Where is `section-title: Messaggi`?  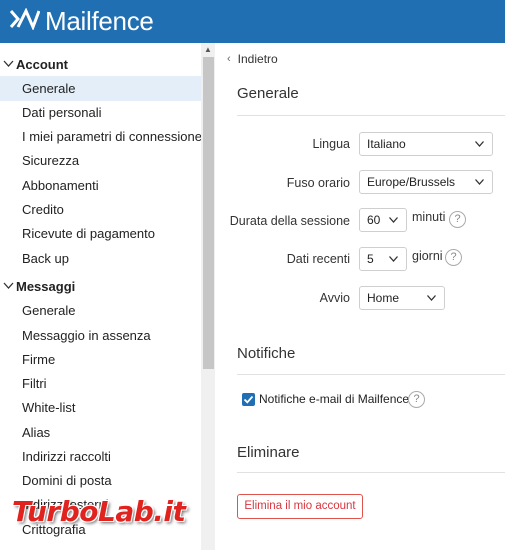
section-title: Messaggi is located at coordinates (46, 286).